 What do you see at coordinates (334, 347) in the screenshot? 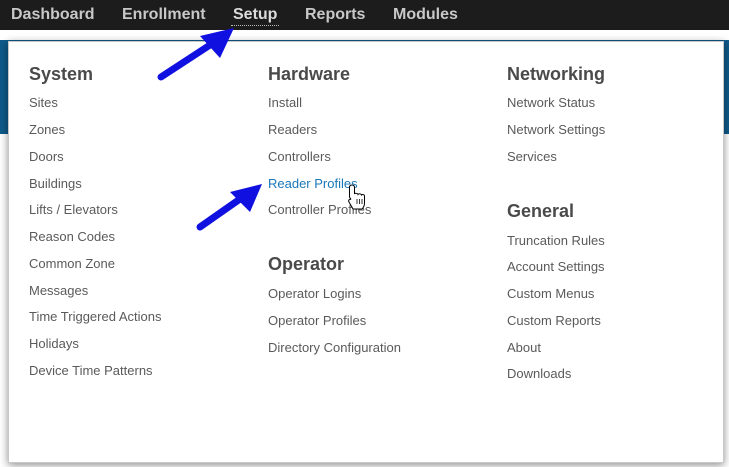
I see `menu-item-directory-configuration: Directory Configuration` at bounding box center [334, 347].